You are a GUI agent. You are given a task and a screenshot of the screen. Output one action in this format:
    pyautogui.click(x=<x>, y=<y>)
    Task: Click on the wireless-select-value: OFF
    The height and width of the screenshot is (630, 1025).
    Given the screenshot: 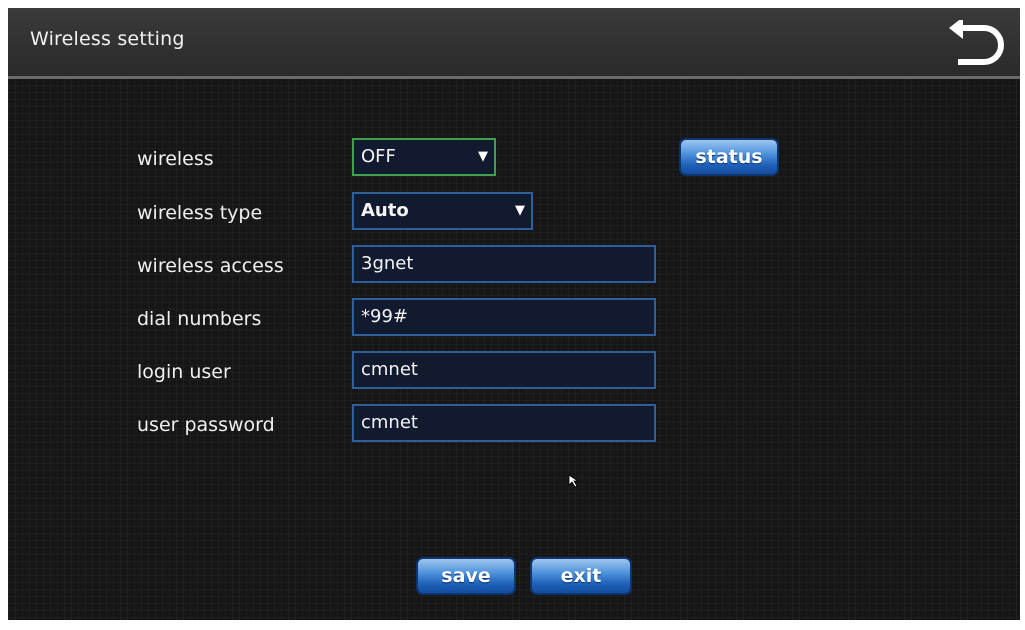 What is the action you would take?
    pyautogui.click(x=378, y=156)
    